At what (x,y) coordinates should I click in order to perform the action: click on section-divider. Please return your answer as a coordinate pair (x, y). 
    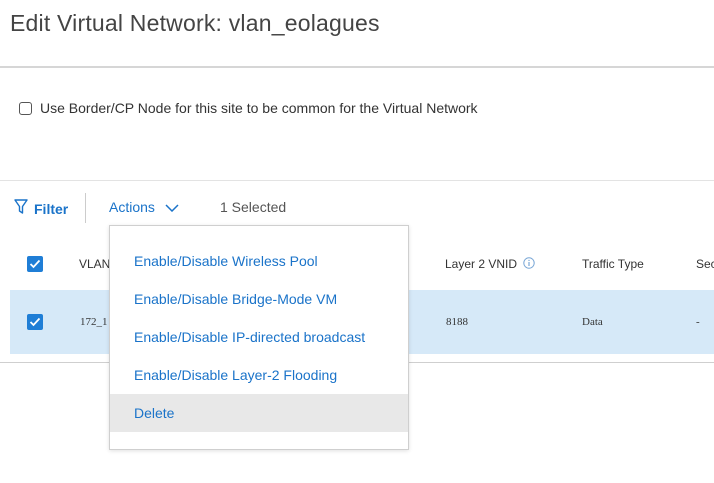
    Looking at the image, I should click on (357, 180).